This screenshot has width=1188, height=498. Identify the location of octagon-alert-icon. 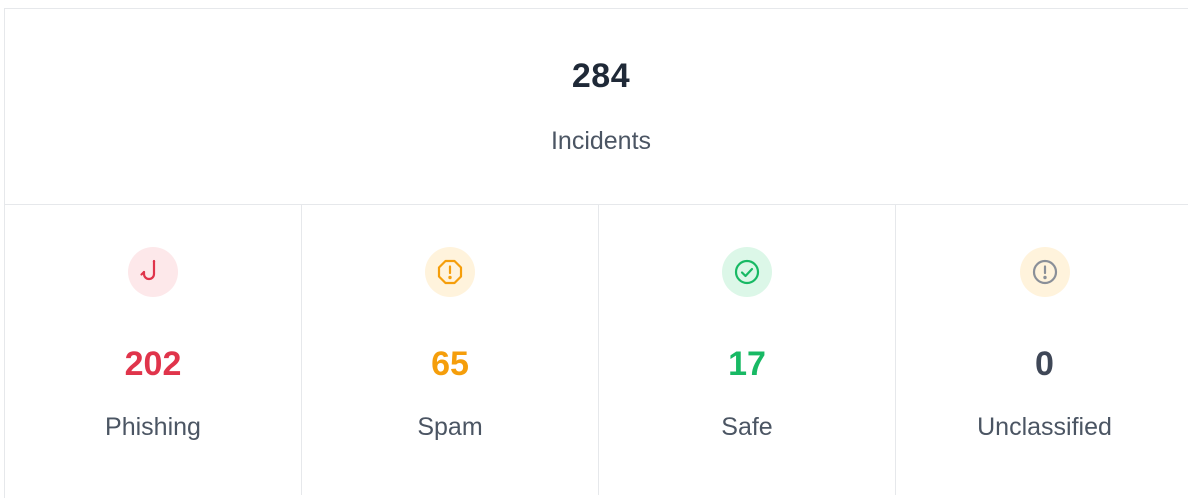
(450, 272).